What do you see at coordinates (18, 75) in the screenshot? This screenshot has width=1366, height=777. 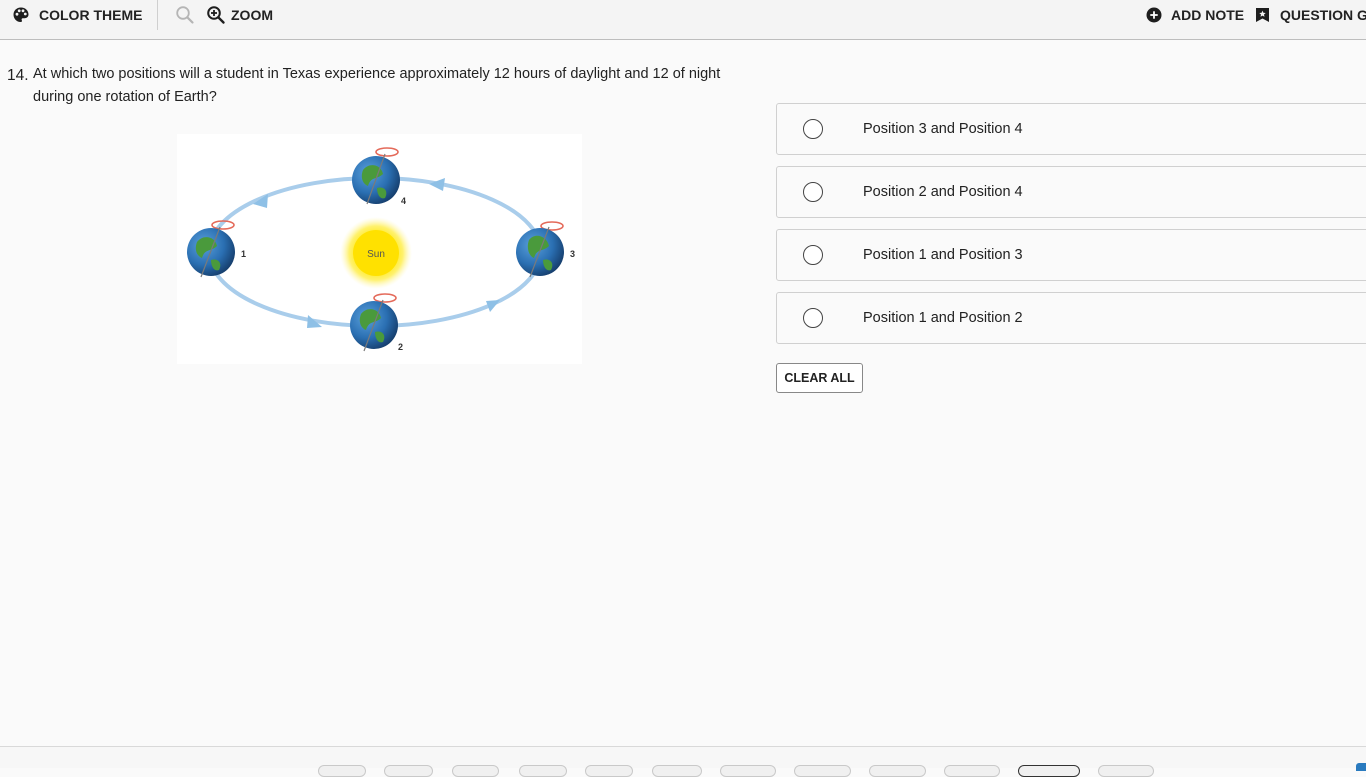 I see `question-number: 14.` at bounding box center [18, 75].